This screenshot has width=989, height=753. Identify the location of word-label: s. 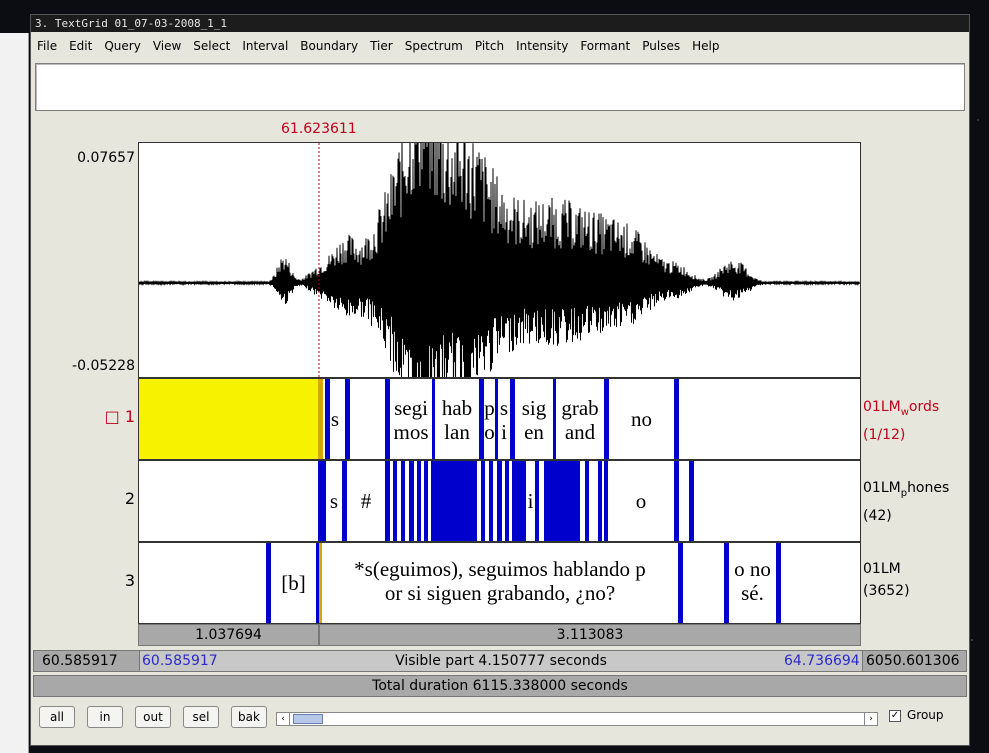
(335, 419).